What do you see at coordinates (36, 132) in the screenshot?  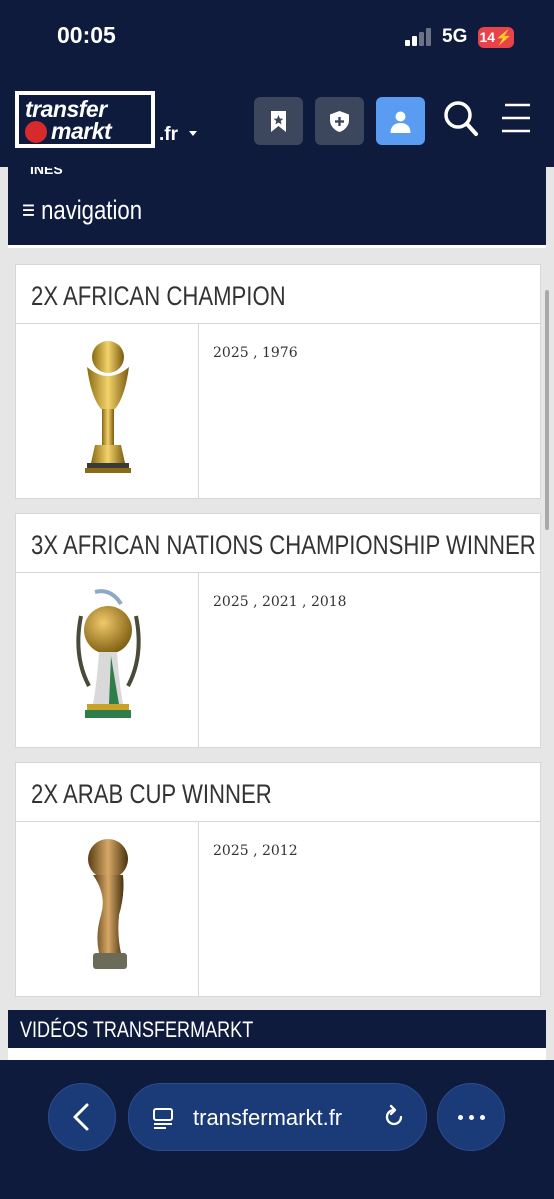 I see `logo-player-icon` at bounding box center [36, 132].